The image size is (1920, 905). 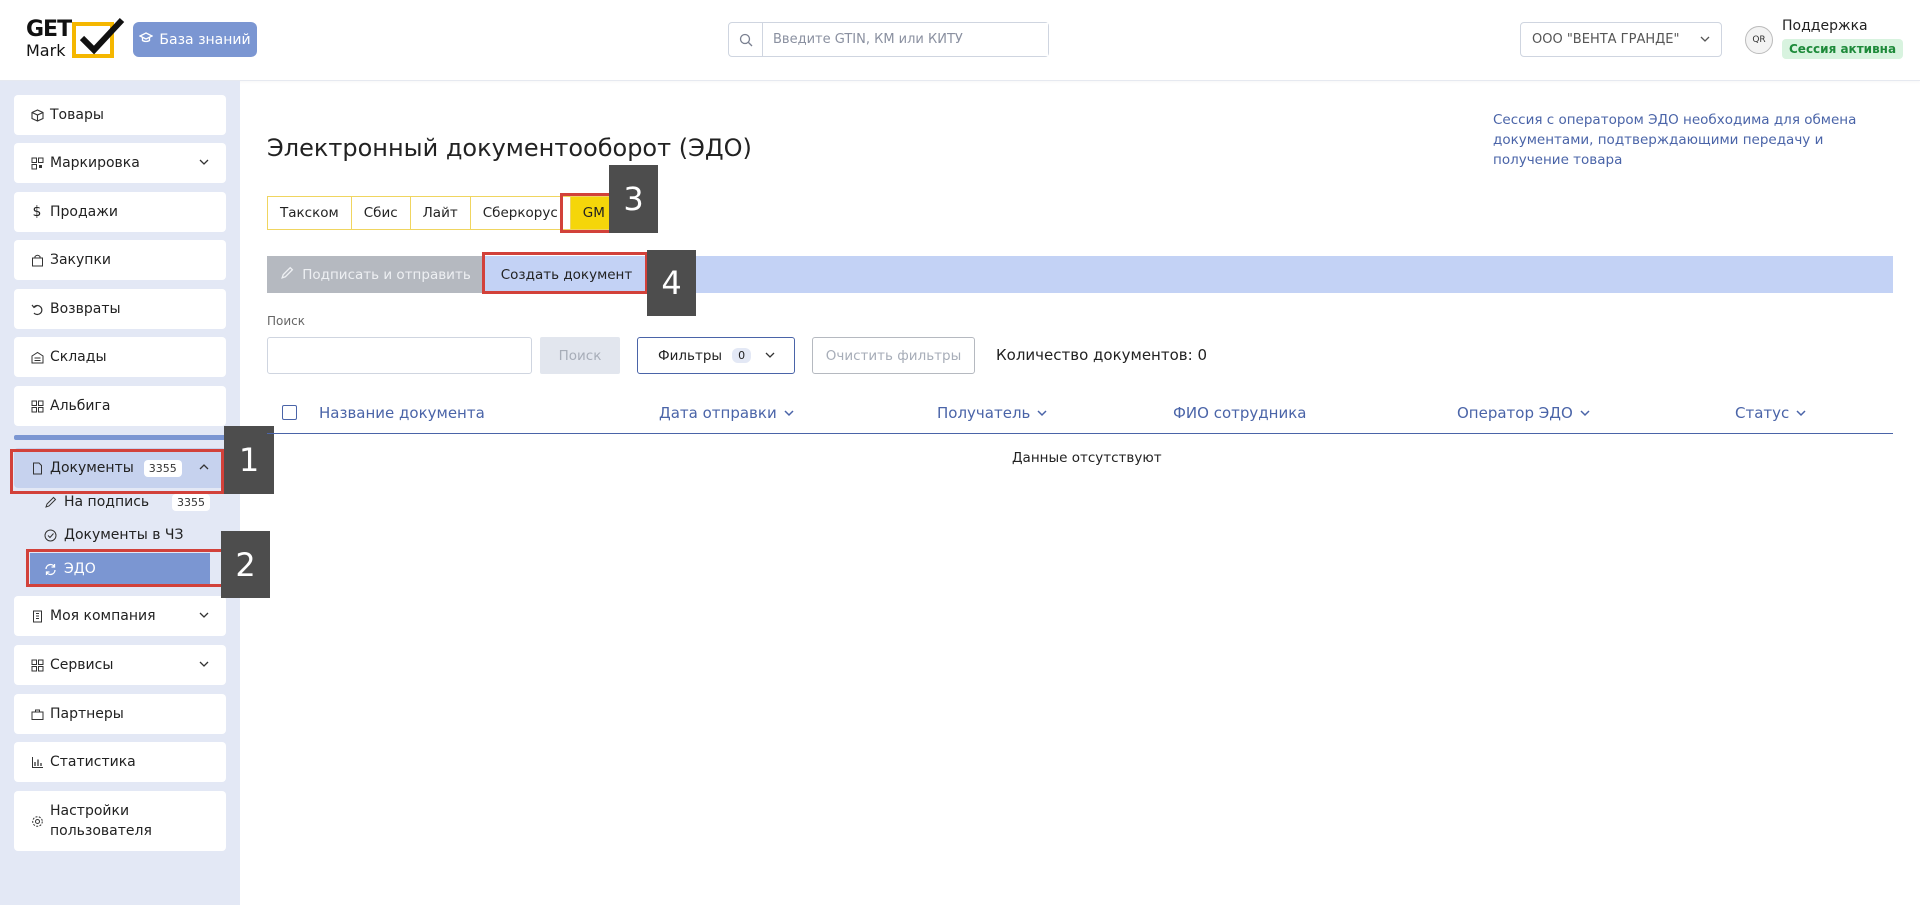 What do you see at coordinates (309, 213) in the screenshot?
I see `tab-taxcom: Такском` at bounding box center [309, 213].